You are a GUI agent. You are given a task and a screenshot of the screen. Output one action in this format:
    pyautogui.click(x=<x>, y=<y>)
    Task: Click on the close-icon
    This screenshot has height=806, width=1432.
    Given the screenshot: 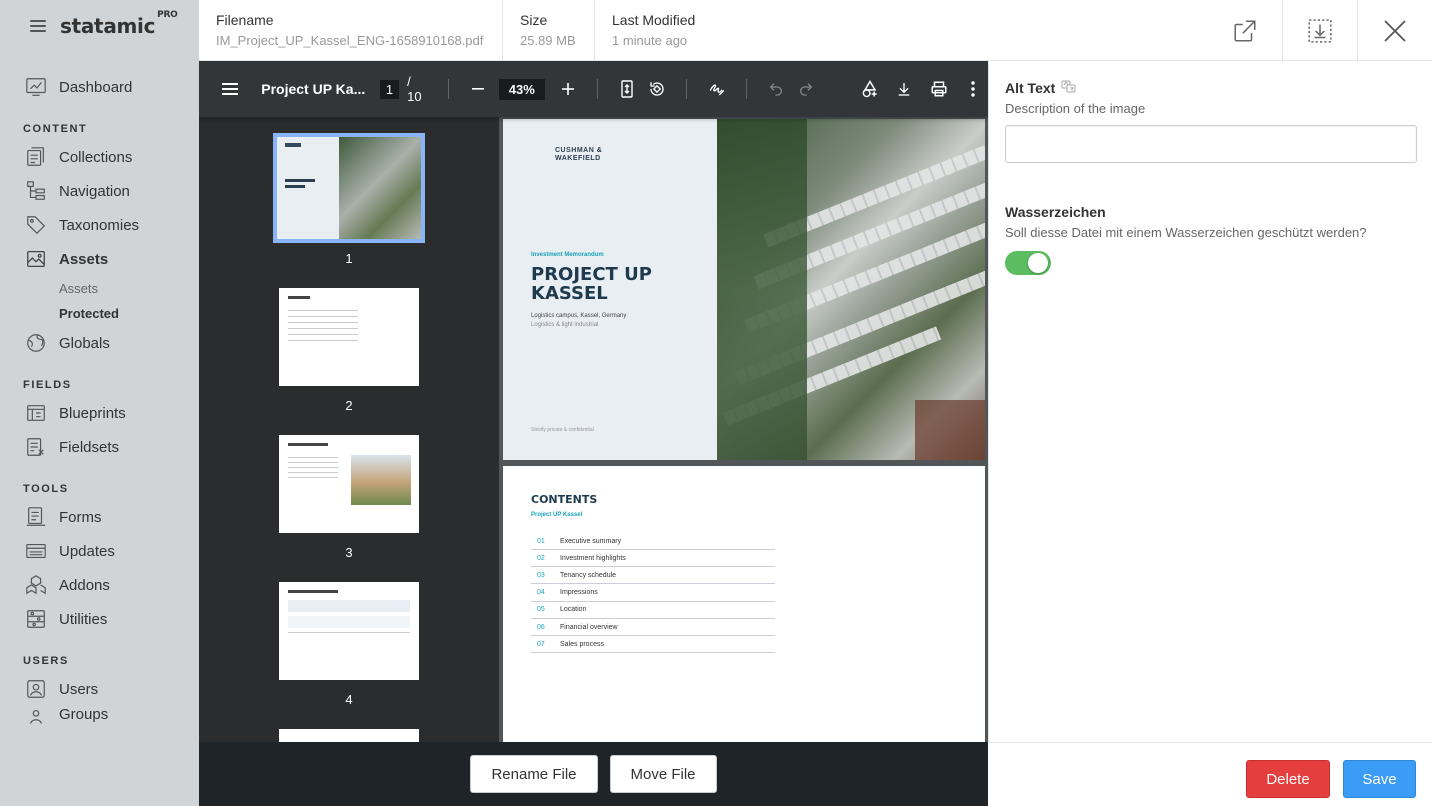 What is the action you would take?
    pyautogui.click(x=1395, y=30)
    